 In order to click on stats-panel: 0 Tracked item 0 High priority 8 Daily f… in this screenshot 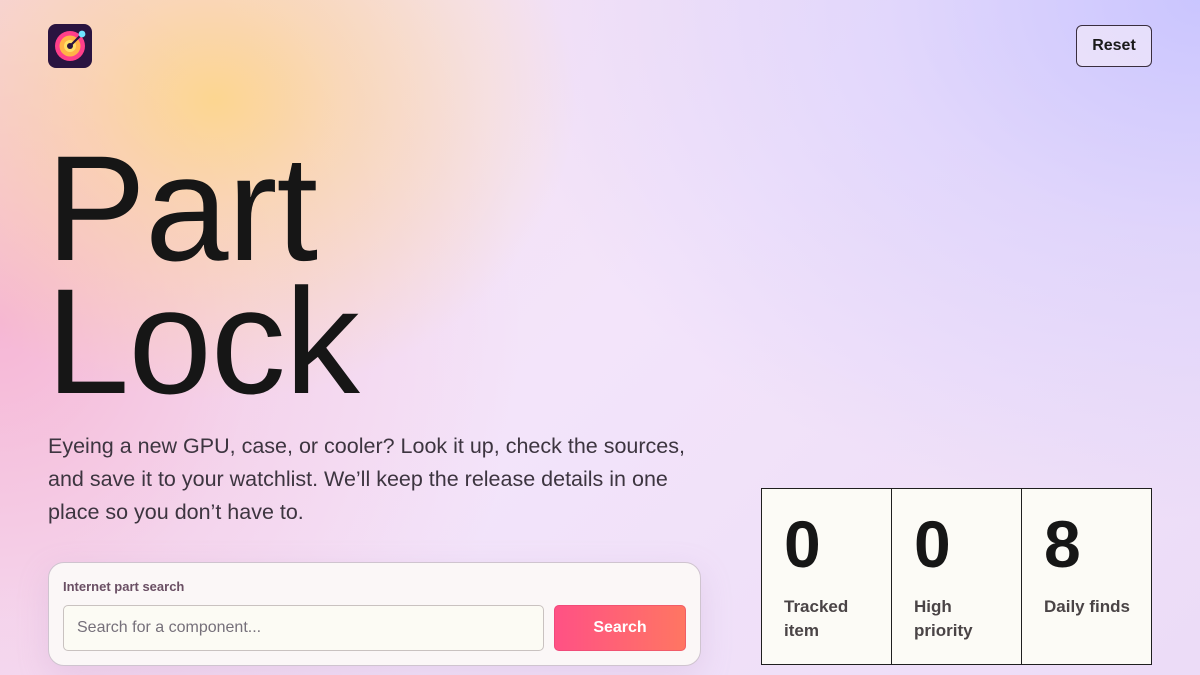, I will do `click(956, 576)`.